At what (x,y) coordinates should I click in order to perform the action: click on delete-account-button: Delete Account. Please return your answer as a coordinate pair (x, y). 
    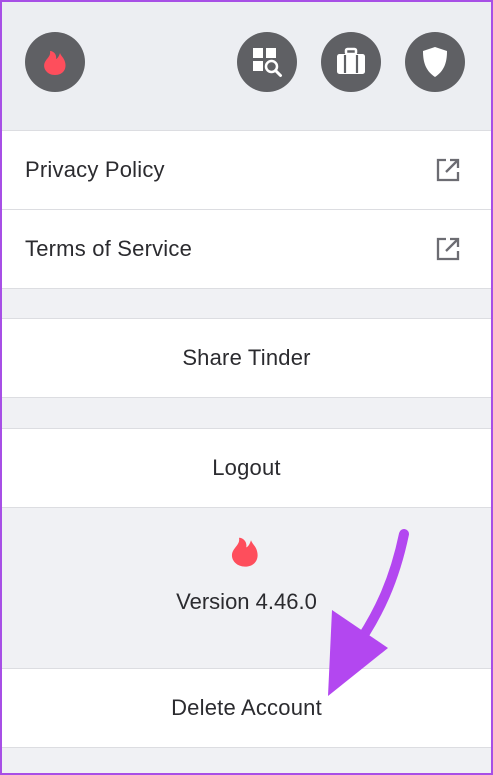
    Looking at the image, I should click on (246, 708).